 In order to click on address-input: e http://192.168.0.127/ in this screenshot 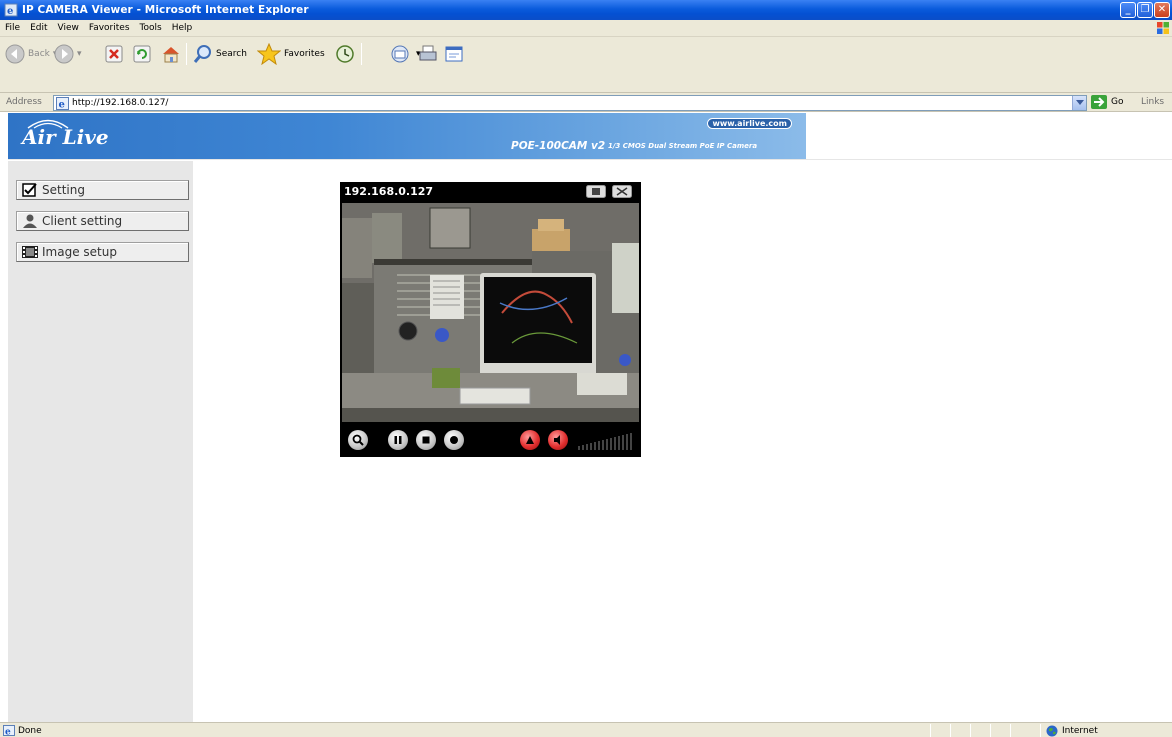, I will do `click(570, 103)`.